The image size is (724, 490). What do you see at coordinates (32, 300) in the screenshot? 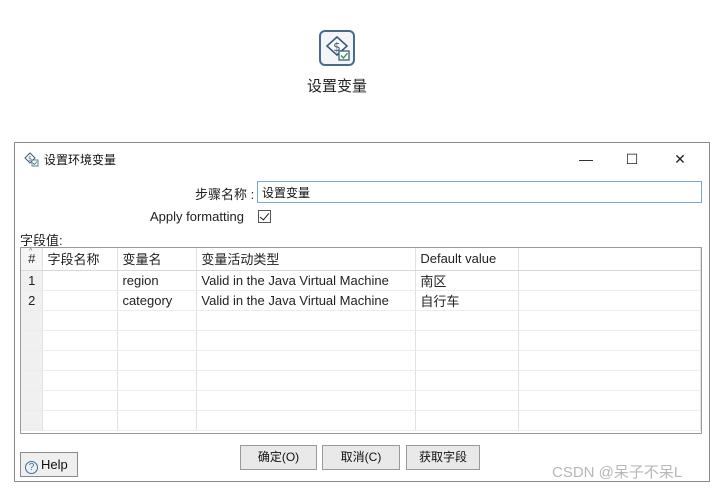
I see `row-index: 2` at bounding box center [32, 300].